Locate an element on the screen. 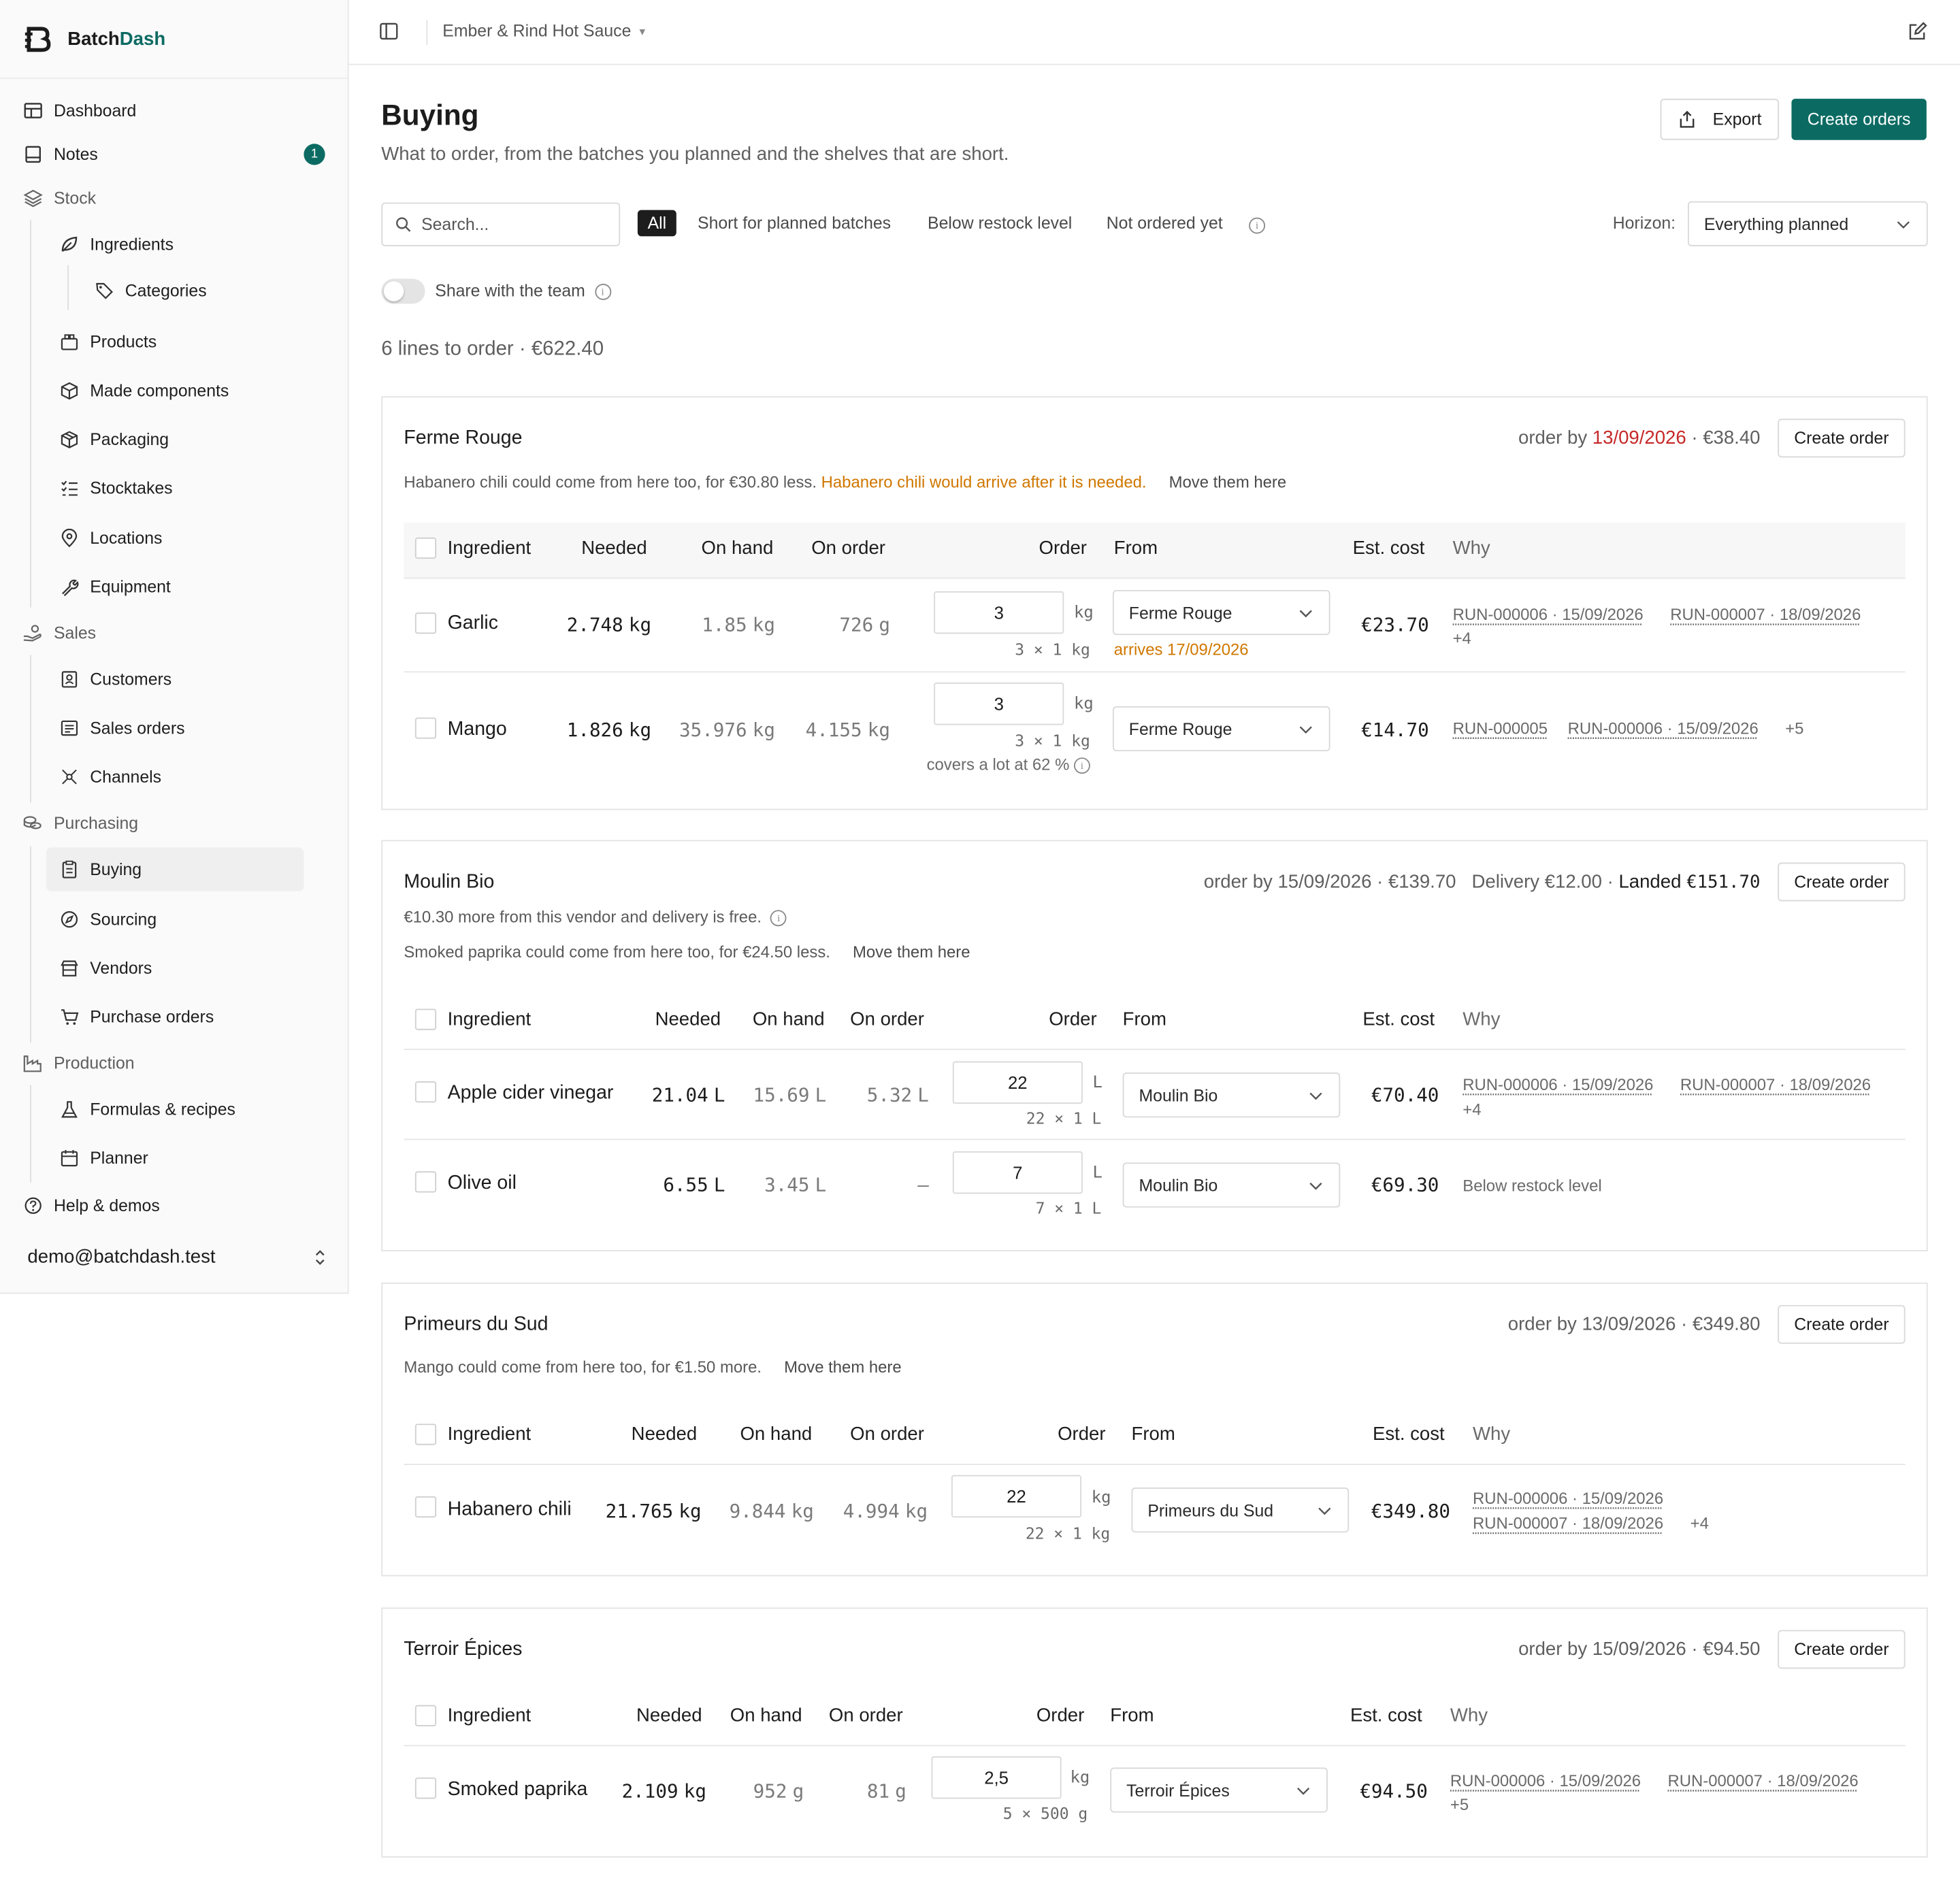 This screenshot has height=1889, width=1960. sidebar-item-channels: Channels is located at coordinates (174, 776).